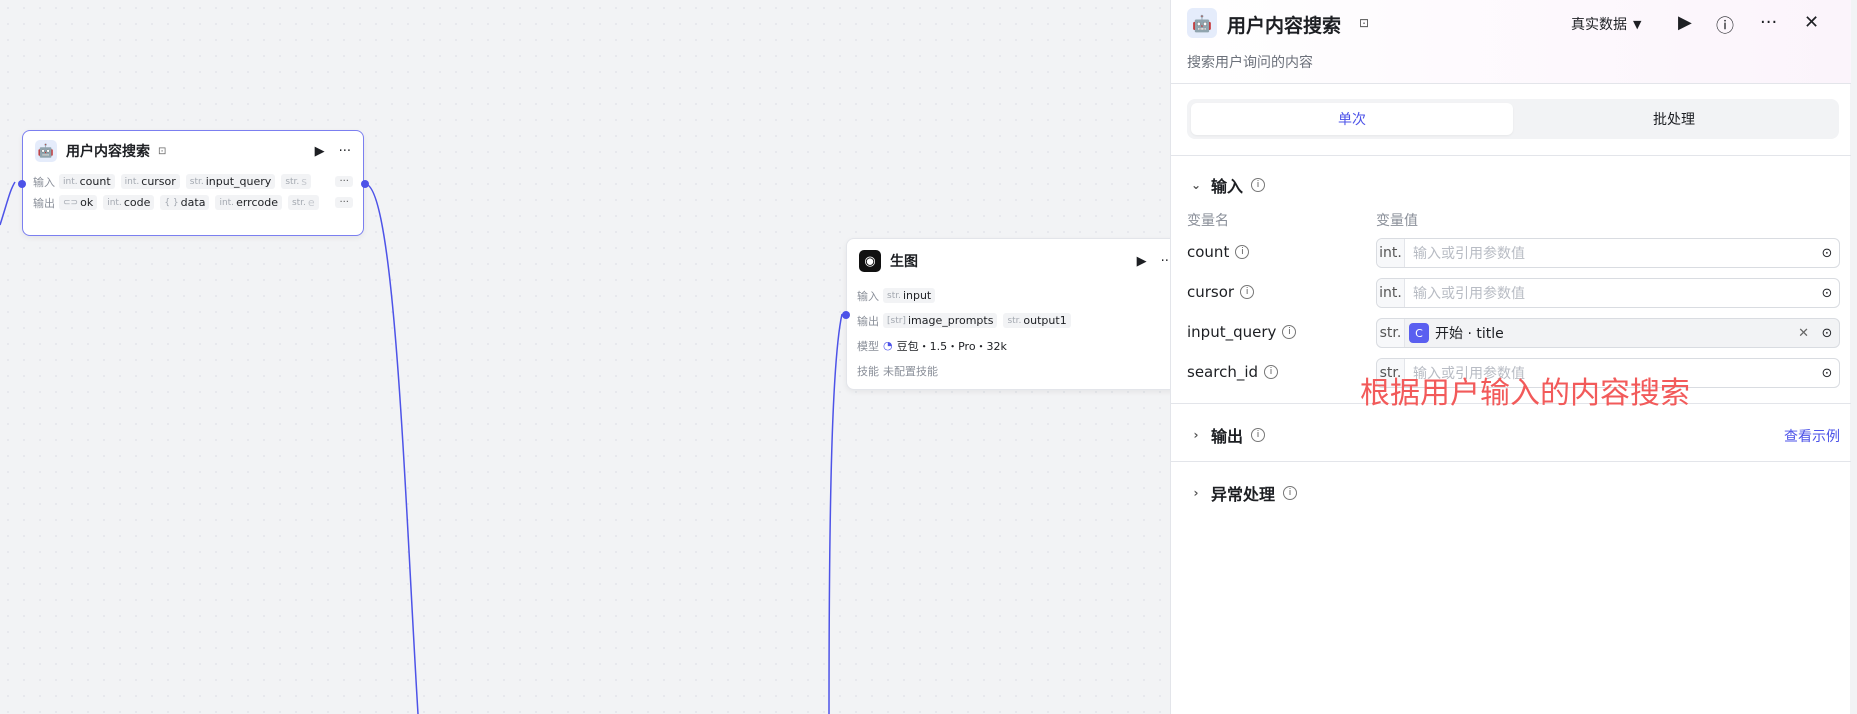  Describe the element at coordinates (344, 202) in the screenshot. I see `outputs-more-button: ···` at that location.